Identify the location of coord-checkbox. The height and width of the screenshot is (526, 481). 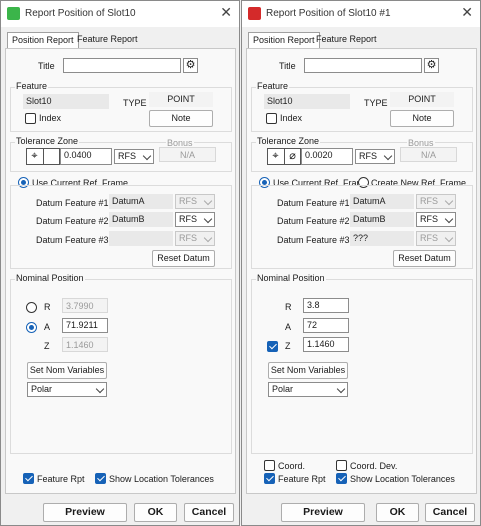
(269, 465).